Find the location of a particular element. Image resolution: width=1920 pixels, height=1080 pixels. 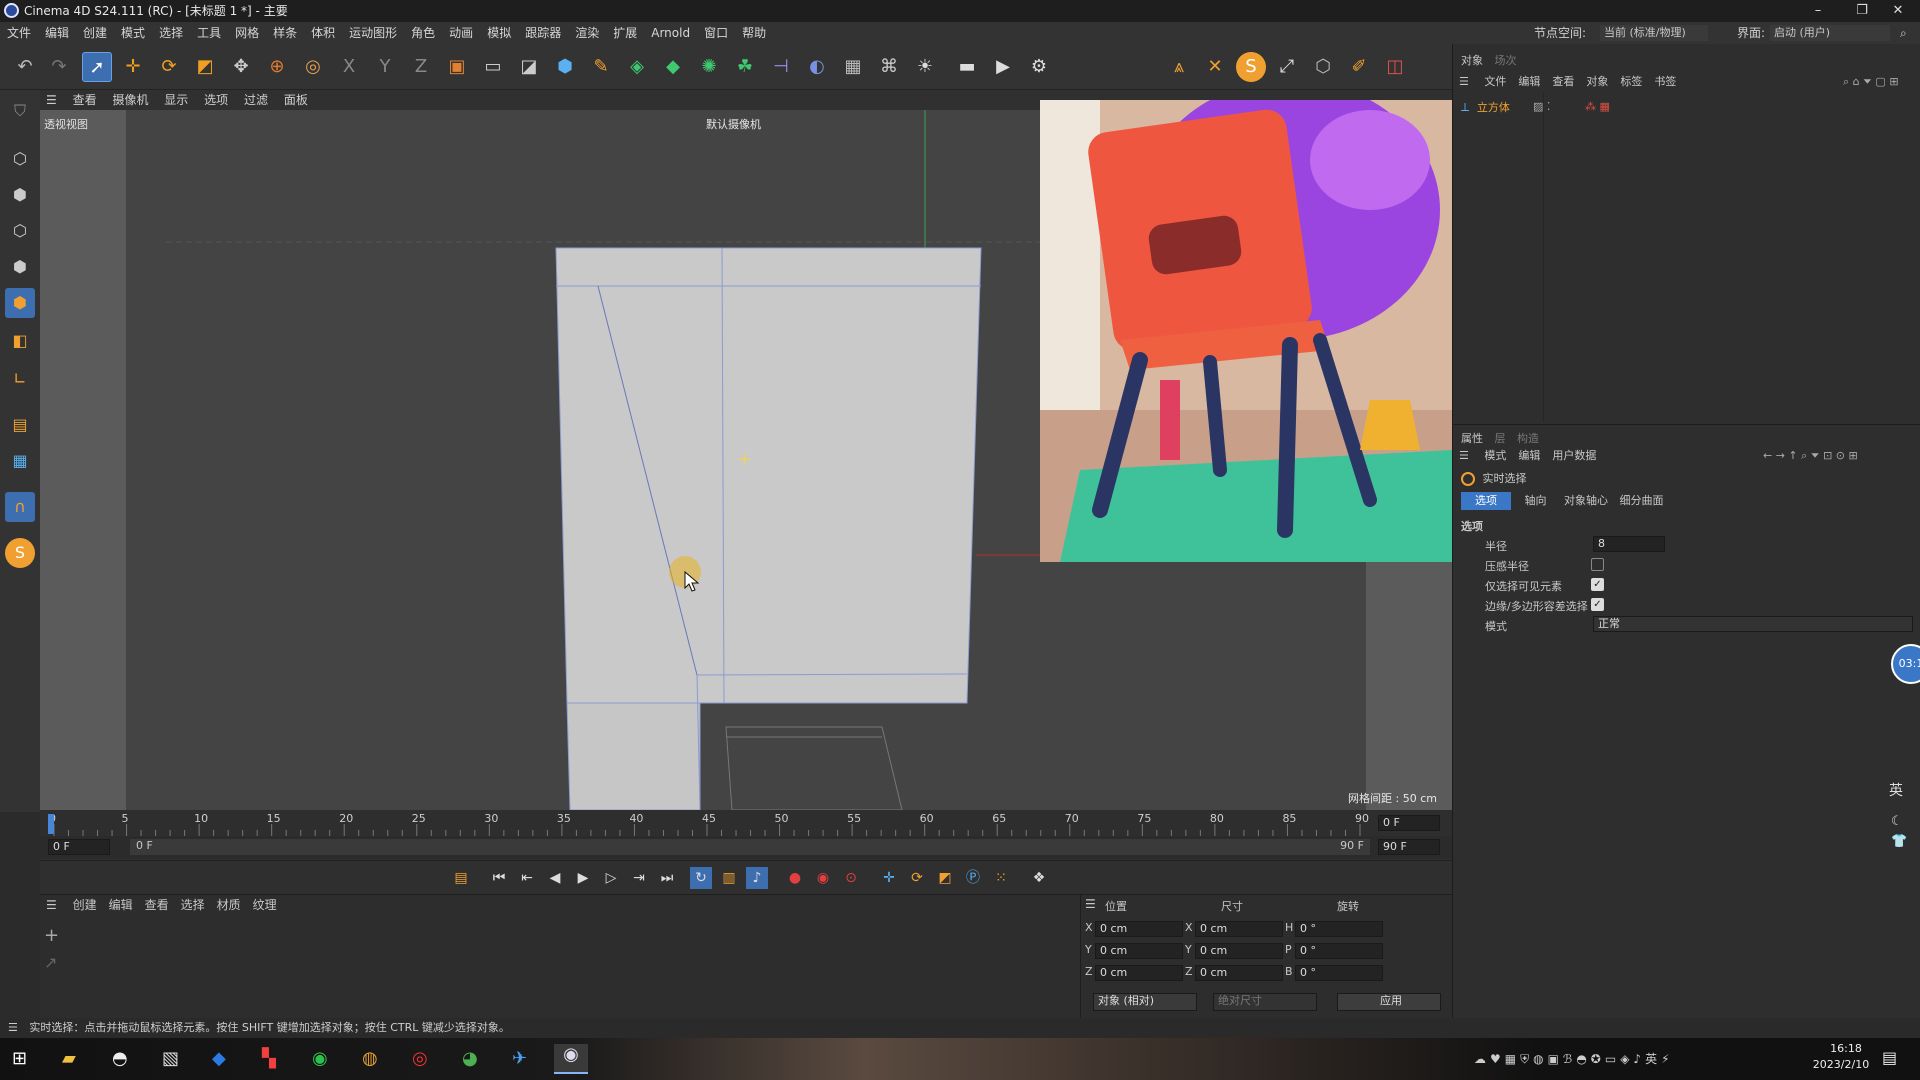

obj-menu-bookmarks: 书签 is located at coordinates (1665, 81).